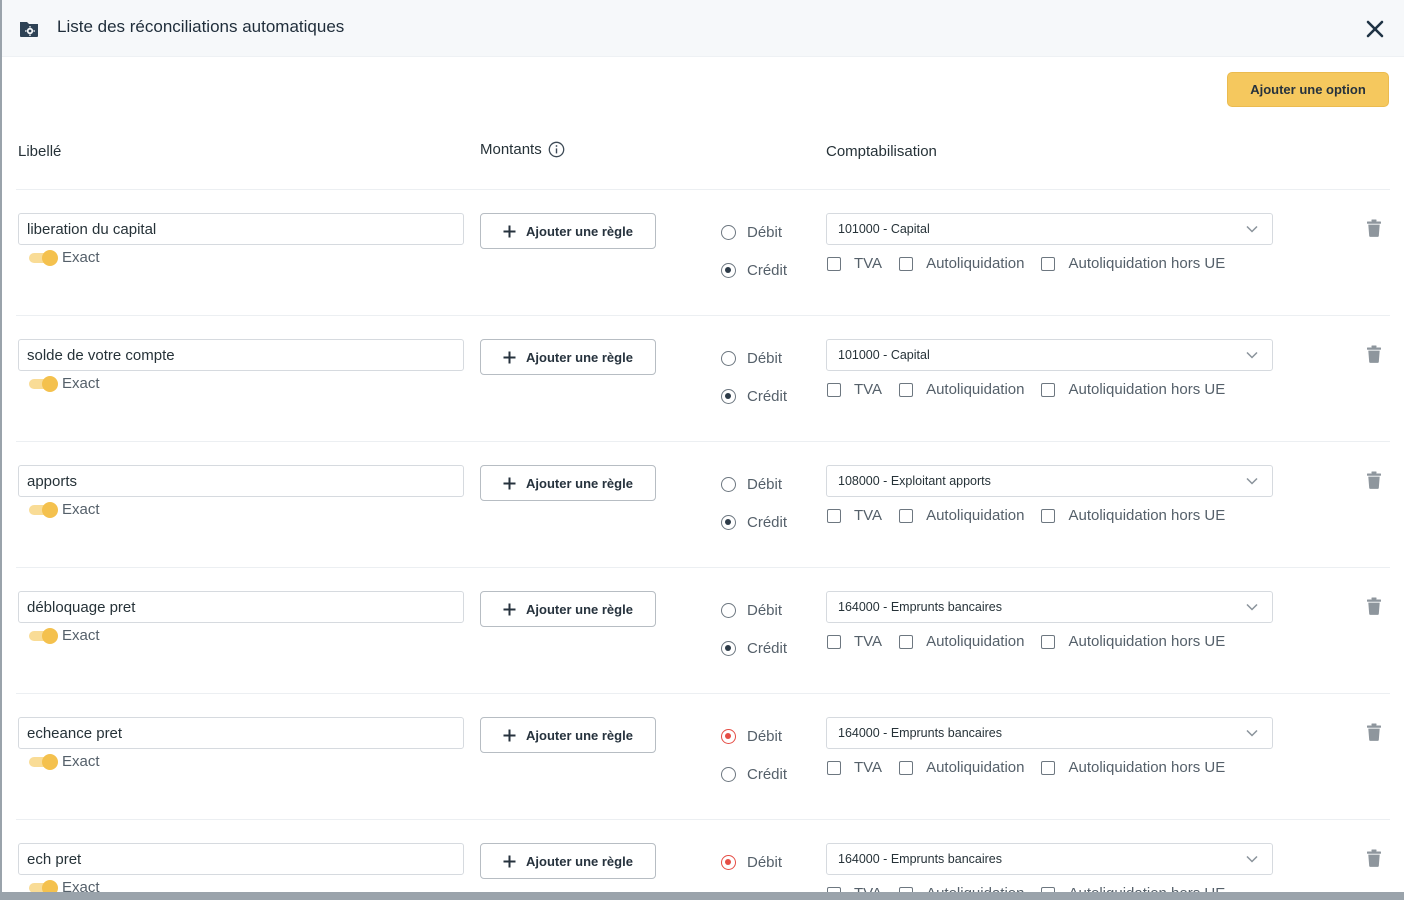 Image resolution: width=1404 pixels, height=900 pixels. What do you see at coordinates (241, 607) in the screenshot?
I see `libelle-input: débloquage pret` at bounding box center [241, 607].